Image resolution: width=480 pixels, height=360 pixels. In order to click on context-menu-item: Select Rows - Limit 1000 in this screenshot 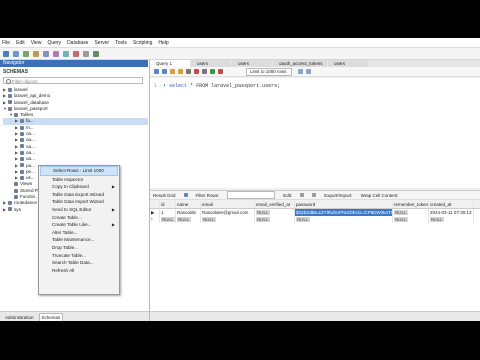, I will do `click(79, 171)`.